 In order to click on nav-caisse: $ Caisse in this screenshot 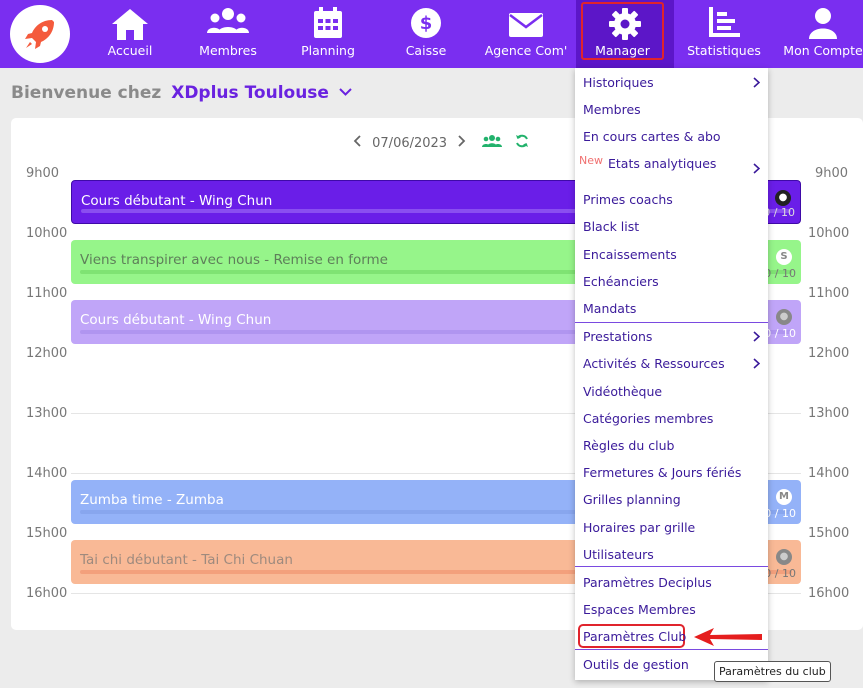, I will do `click(426, 34)`.